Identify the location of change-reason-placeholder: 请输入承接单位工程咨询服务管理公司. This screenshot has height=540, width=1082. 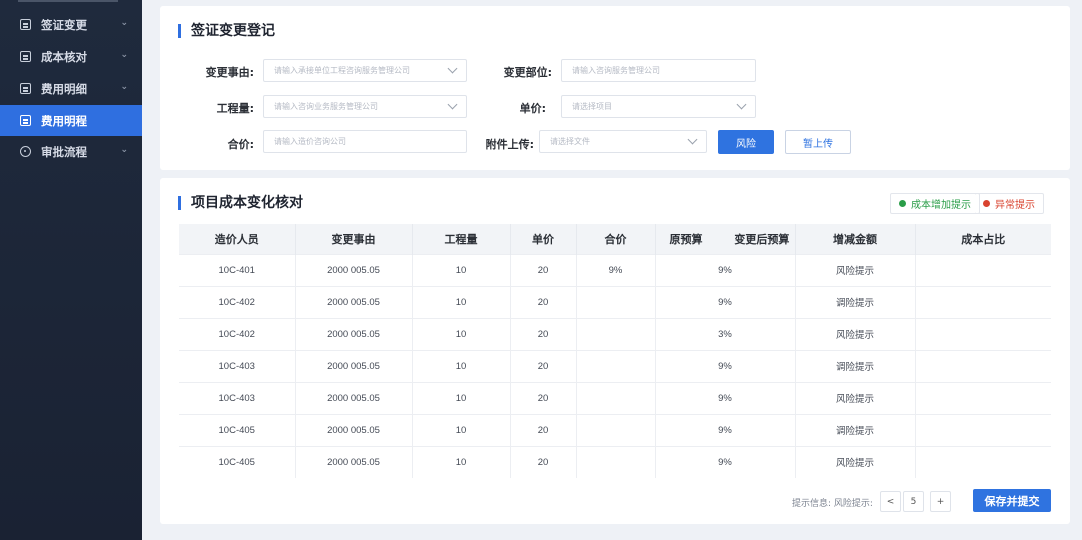
(342, 70).